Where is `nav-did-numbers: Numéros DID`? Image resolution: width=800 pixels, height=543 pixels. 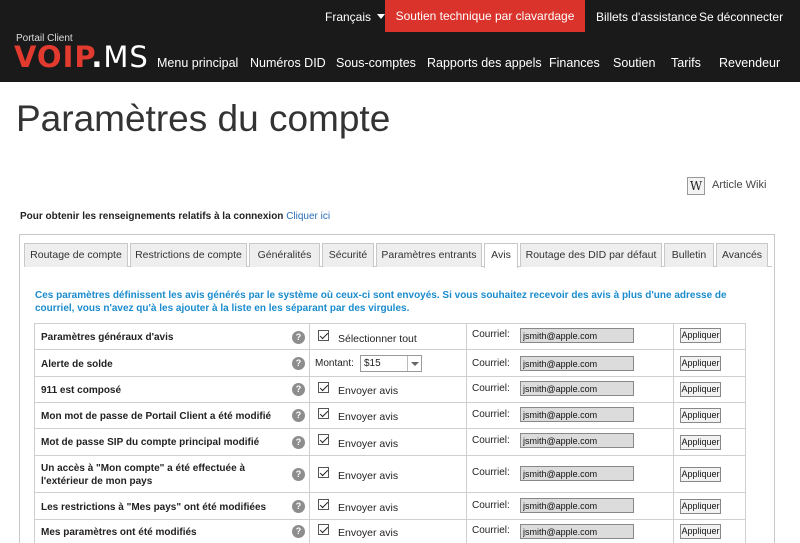 nav-did-numbers: Numéros DID is located at coordinates (288, 63).